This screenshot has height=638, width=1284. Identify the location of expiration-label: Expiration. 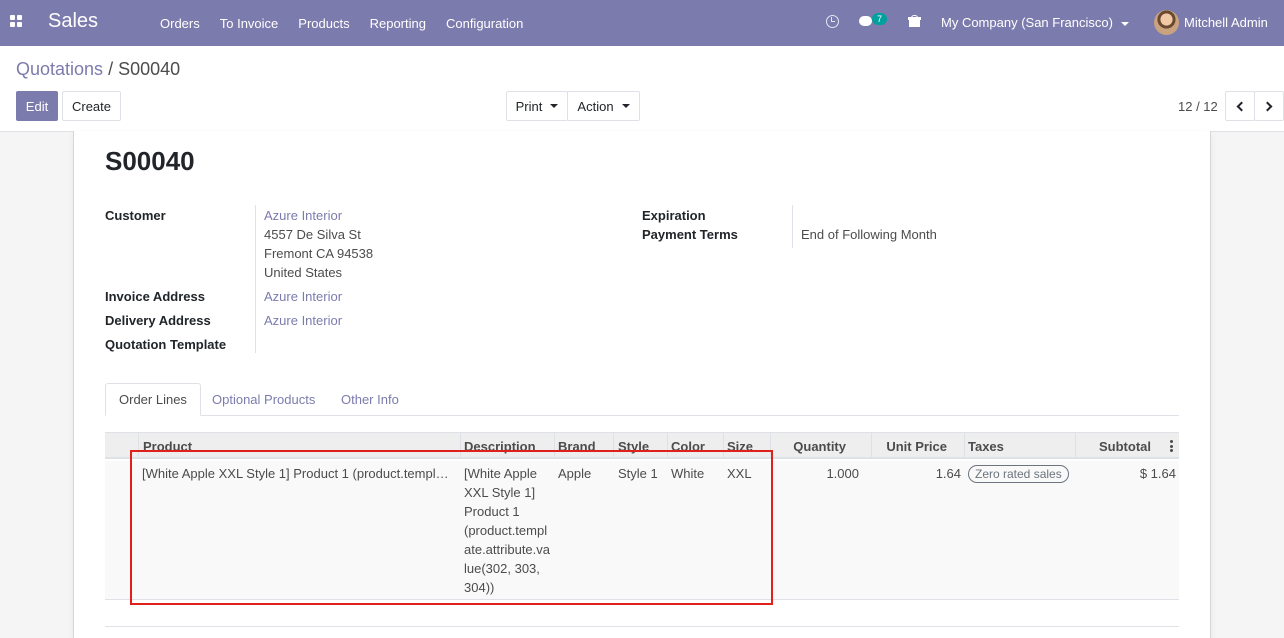
(674, 215).